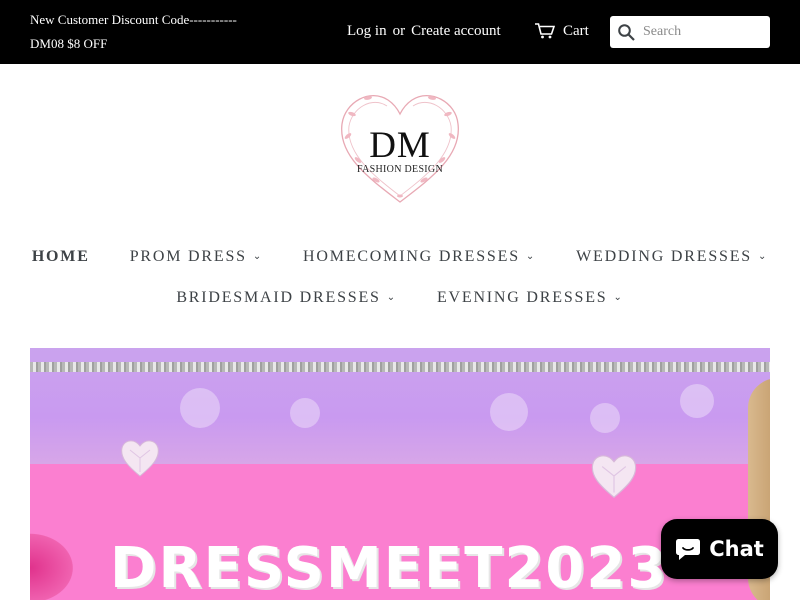  I want to click on logo-subtitle: FASHION DESIGN, so click(400, 169).